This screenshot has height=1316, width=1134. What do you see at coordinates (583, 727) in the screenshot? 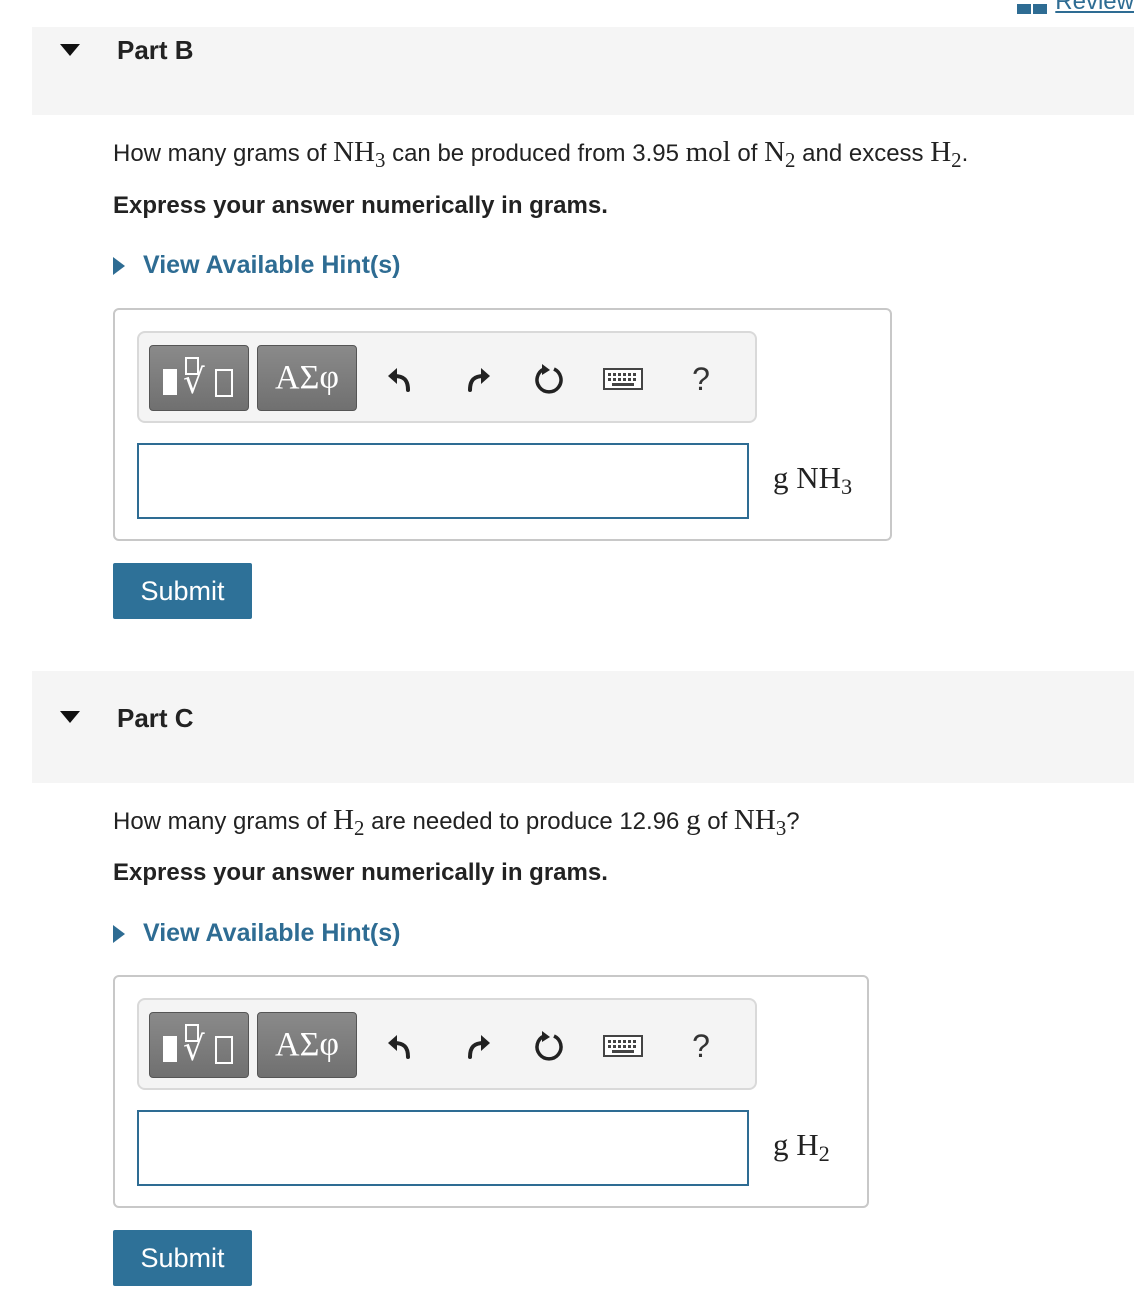
I see `part-c-header` at bounding box center [583, 727].